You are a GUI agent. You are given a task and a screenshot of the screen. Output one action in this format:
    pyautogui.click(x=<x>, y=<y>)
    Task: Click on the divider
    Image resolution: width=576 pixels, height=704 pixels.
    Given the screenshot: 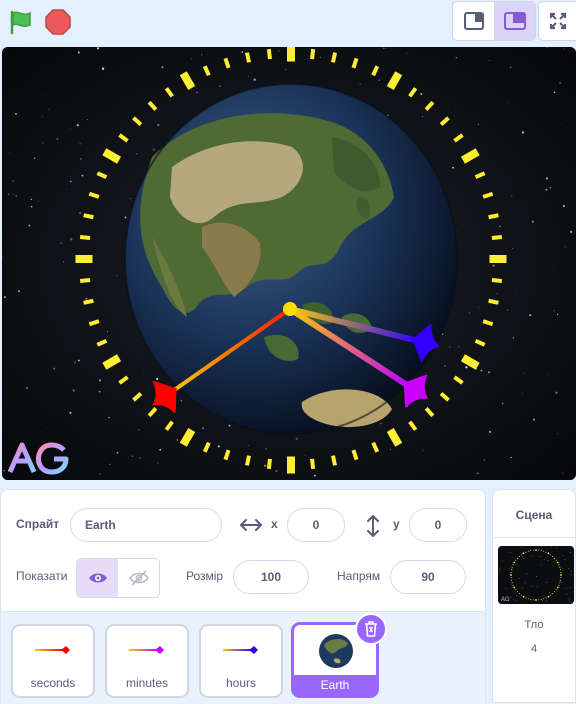 What is the action you would take?
    pyautogui.click(x=534, y=537)
    